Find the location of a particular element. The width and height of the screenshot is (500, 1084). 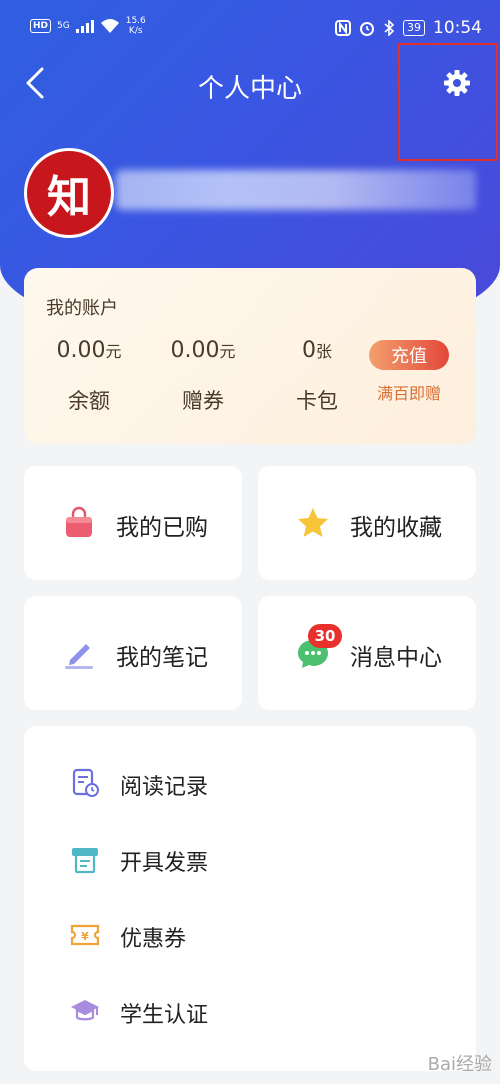

balance-label: 余额 is located at coordinates (89, 401).